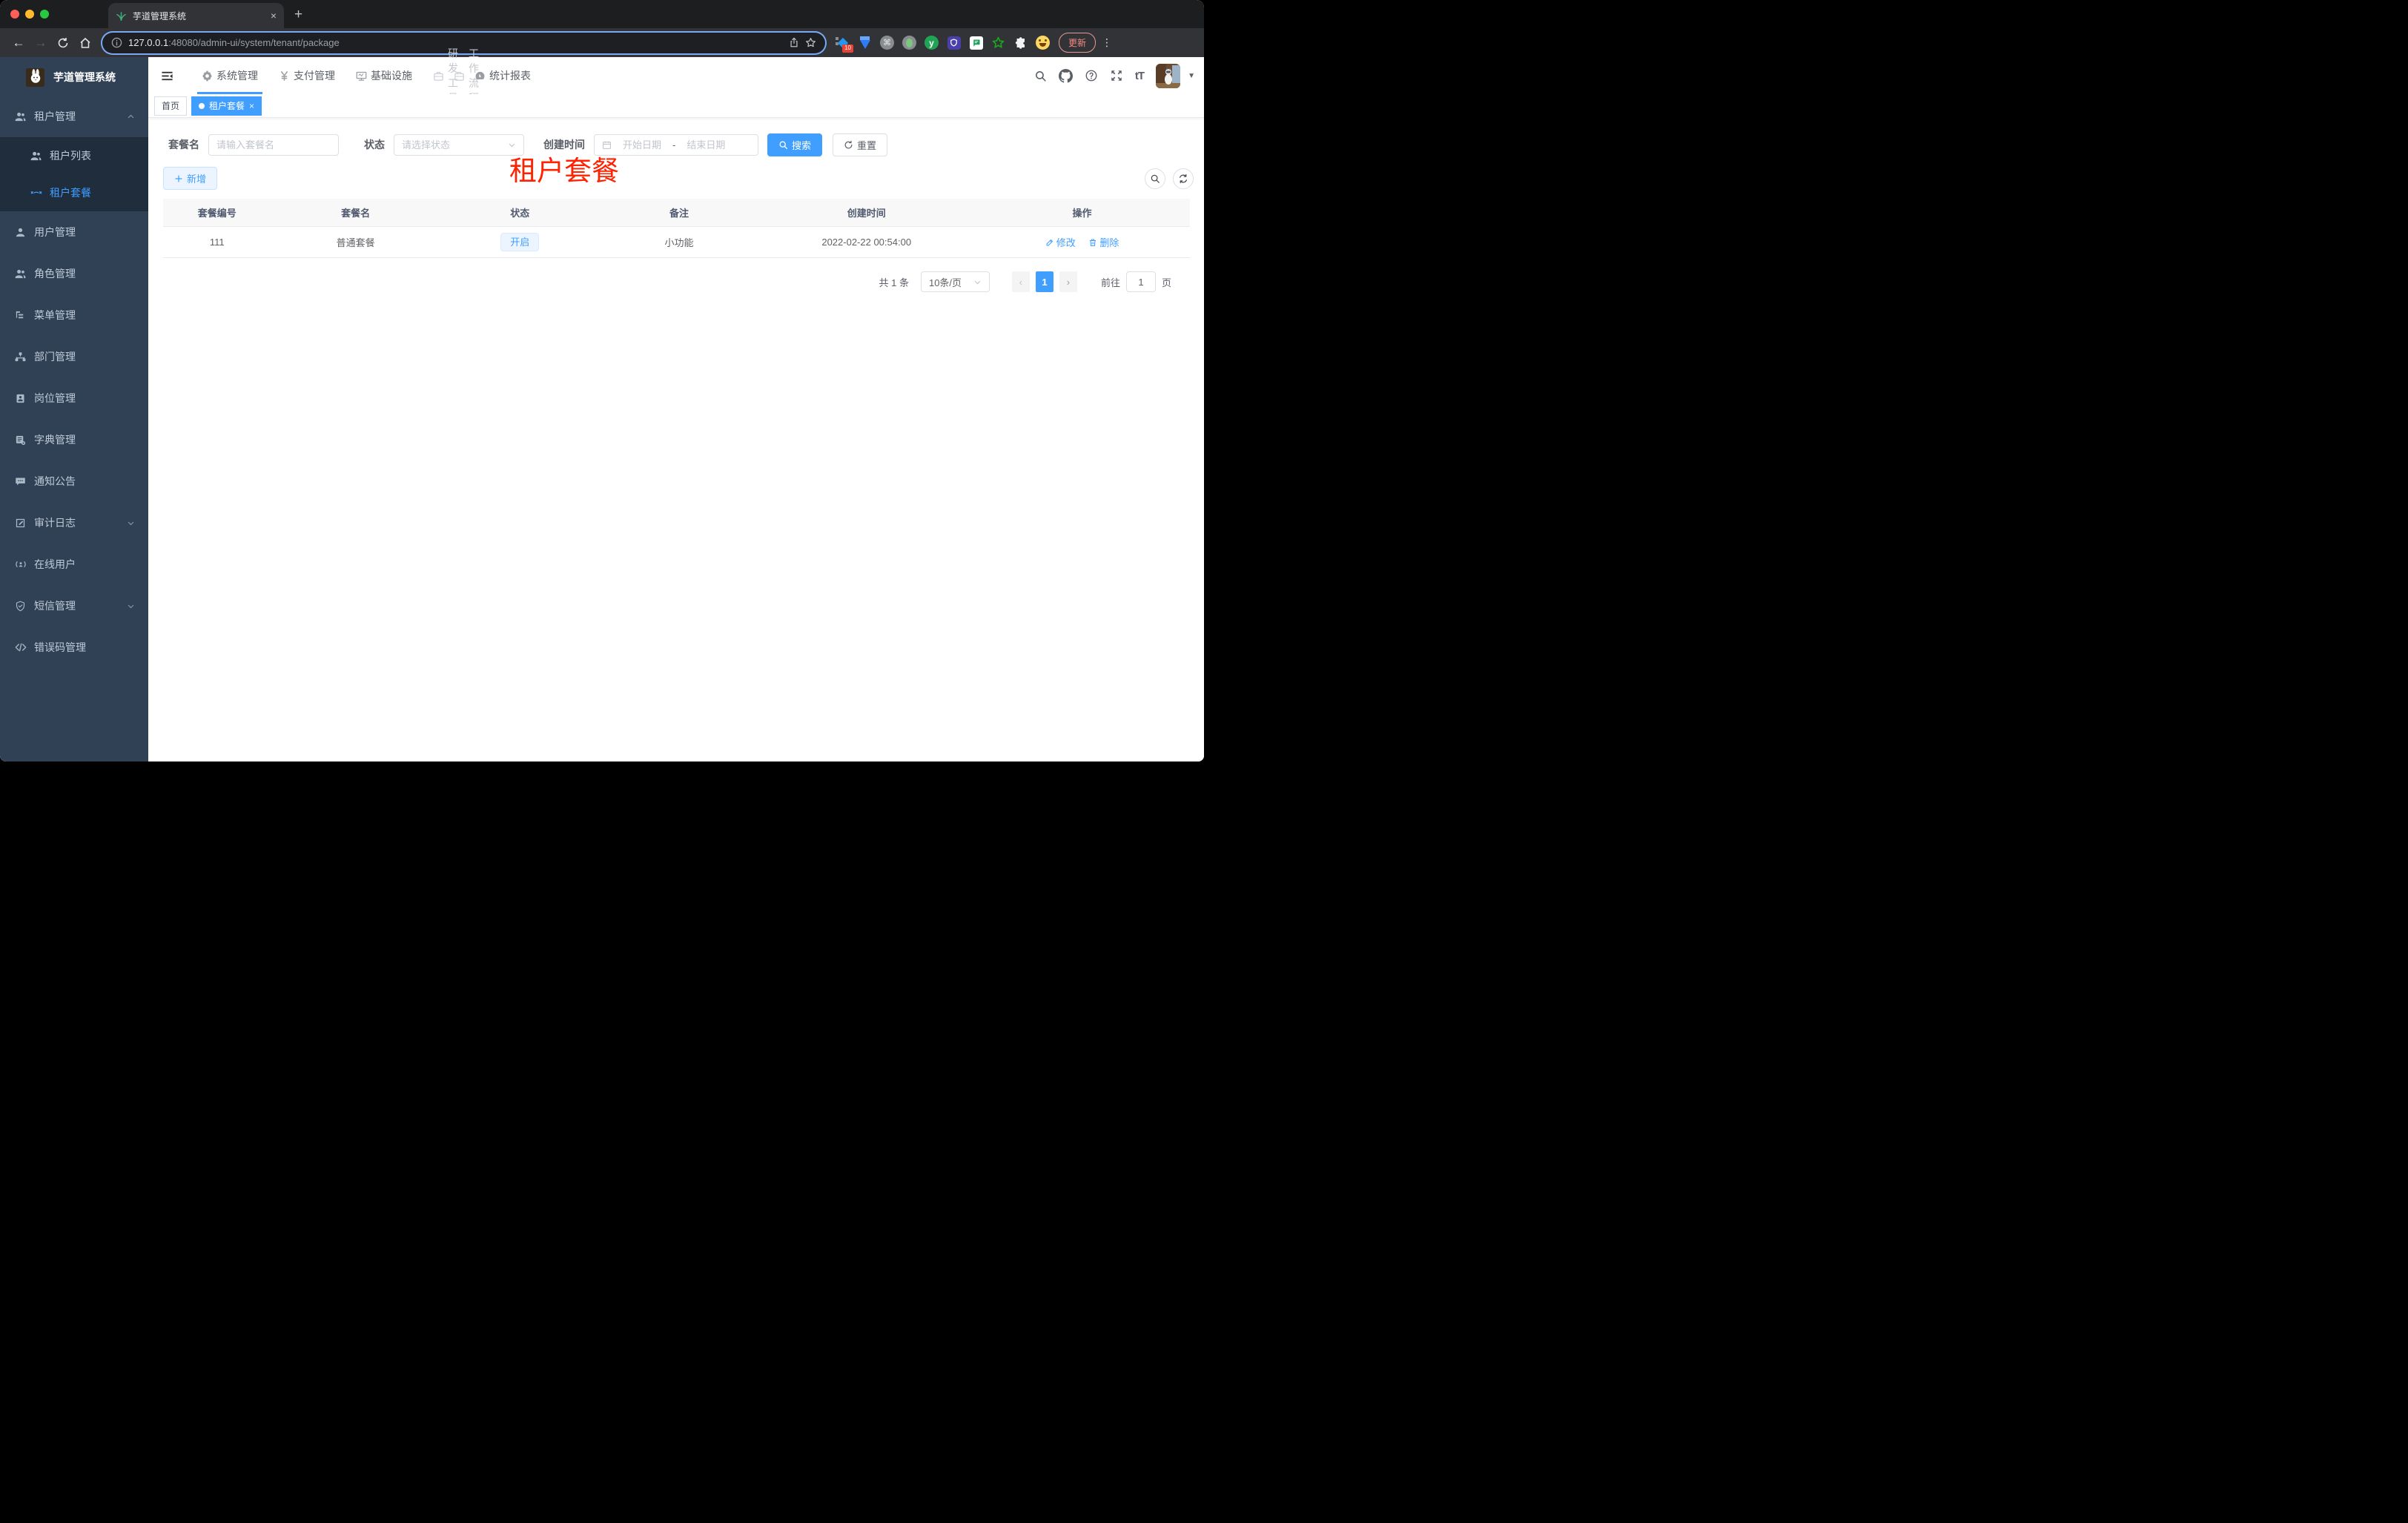 This screenshot has height=1523, width=2408. What do you see at coordinates (41, 43) in the screenshot?
I see `forward-button: →` at bounding box center [41, 43].